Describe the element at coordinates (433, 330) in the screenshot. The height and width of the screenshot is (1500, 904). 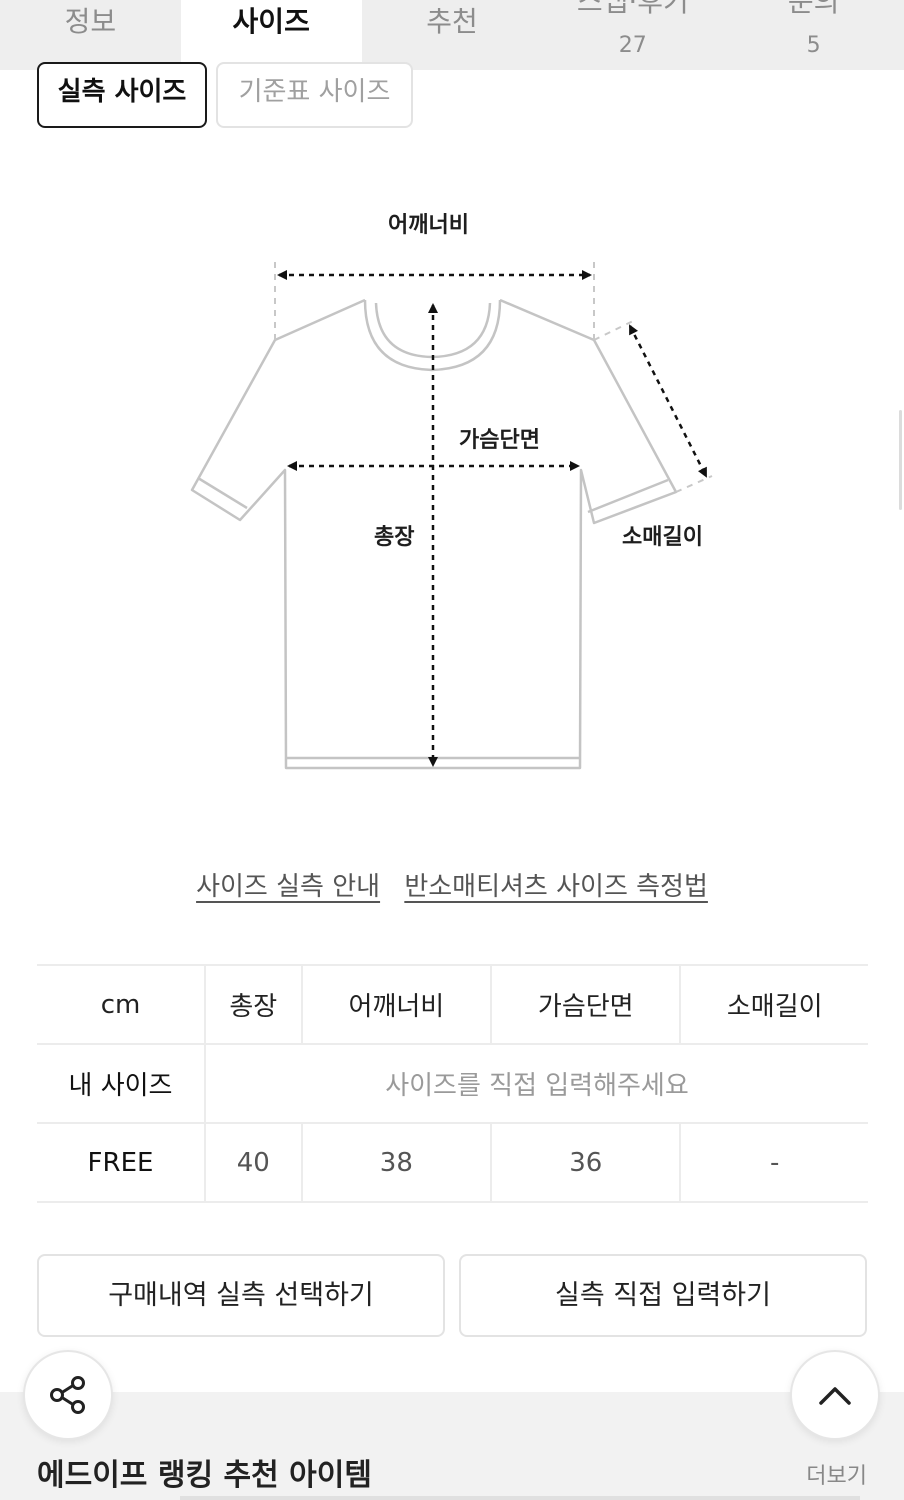
I see `tshirt-collar-inner` at that location.